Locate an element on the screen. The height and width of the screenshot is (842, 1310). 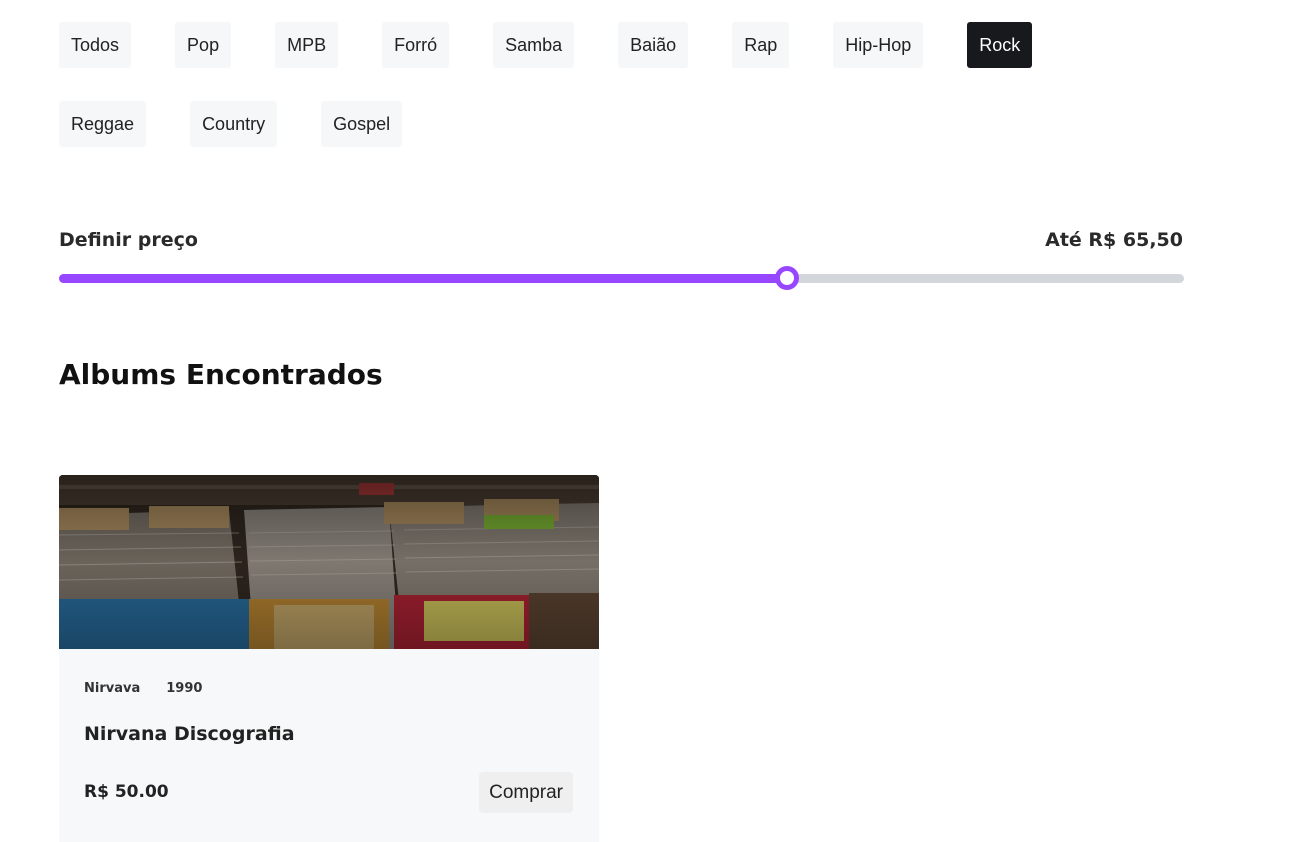
genre-chip-forro: Forró is located at coordinates (416, 45).